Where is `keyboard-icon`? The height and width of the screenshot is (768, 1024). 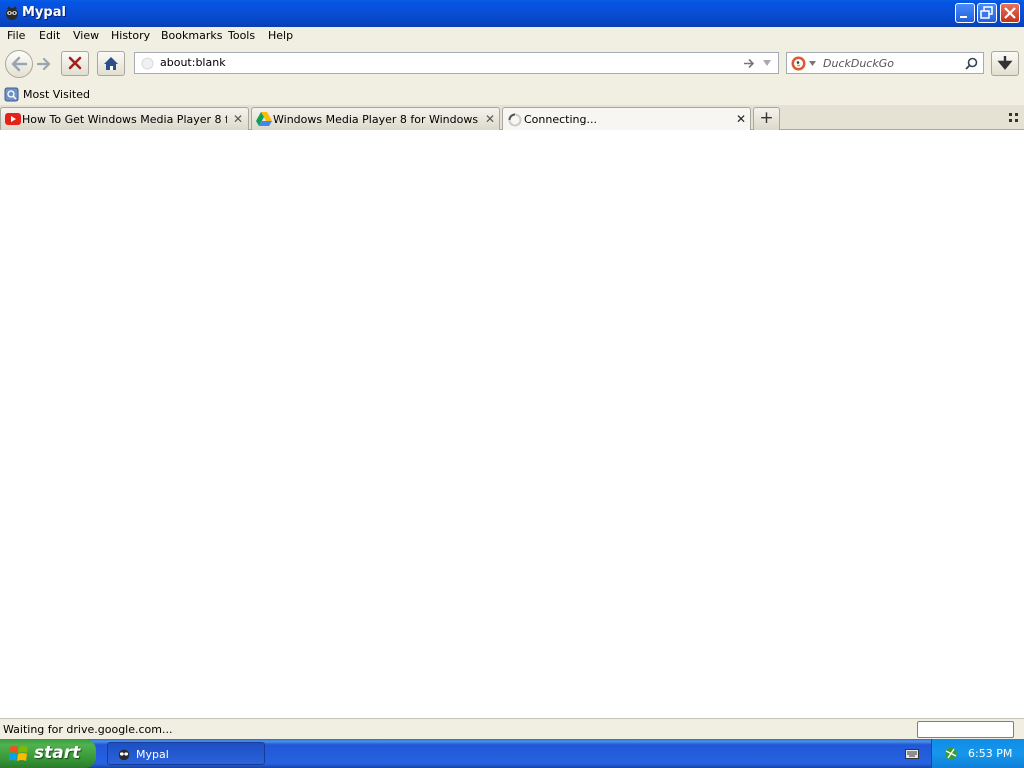
keyboard-icon is located at coordinates (912, 753).